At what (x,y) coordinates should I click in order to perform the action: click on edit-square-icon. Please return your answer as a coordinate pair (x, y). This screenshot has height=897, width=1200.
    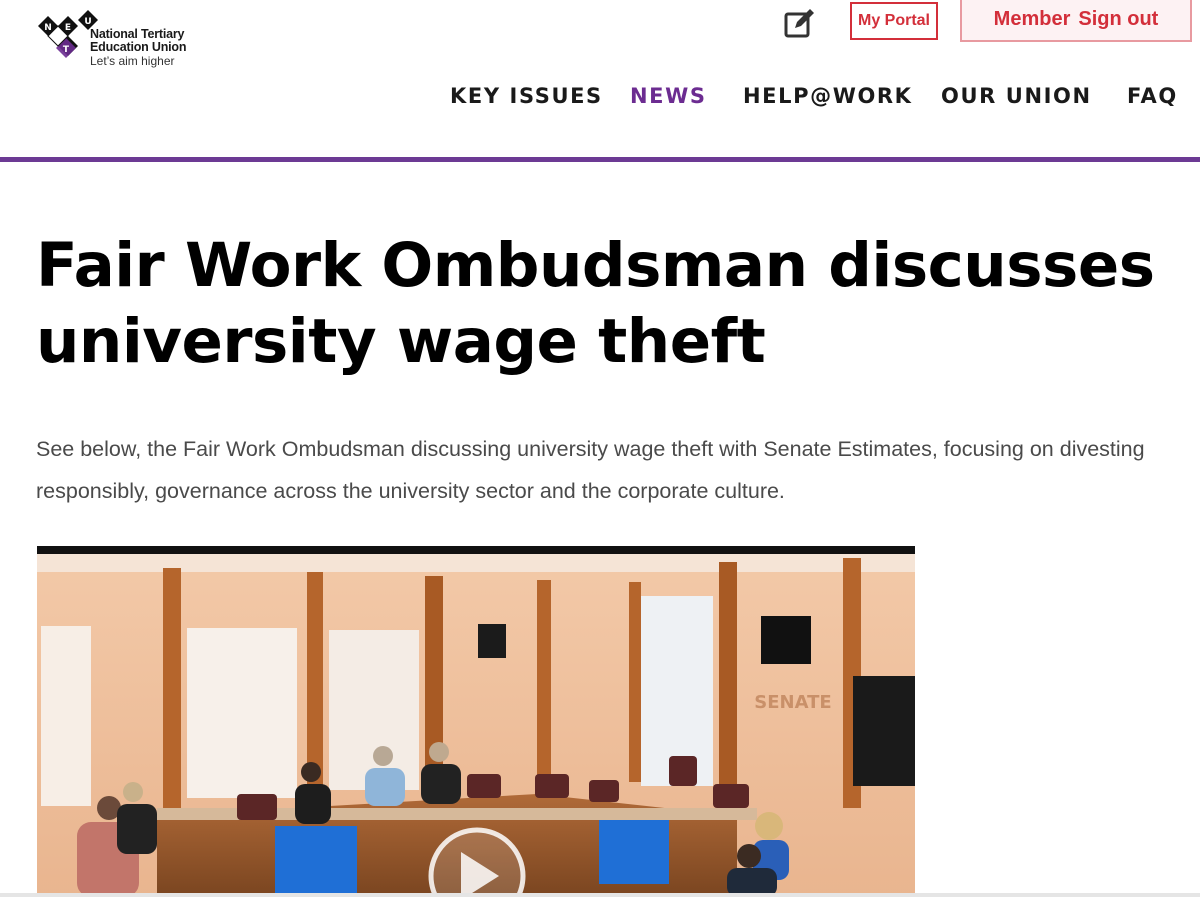
    Looking at the image, I should click on (799, 23).